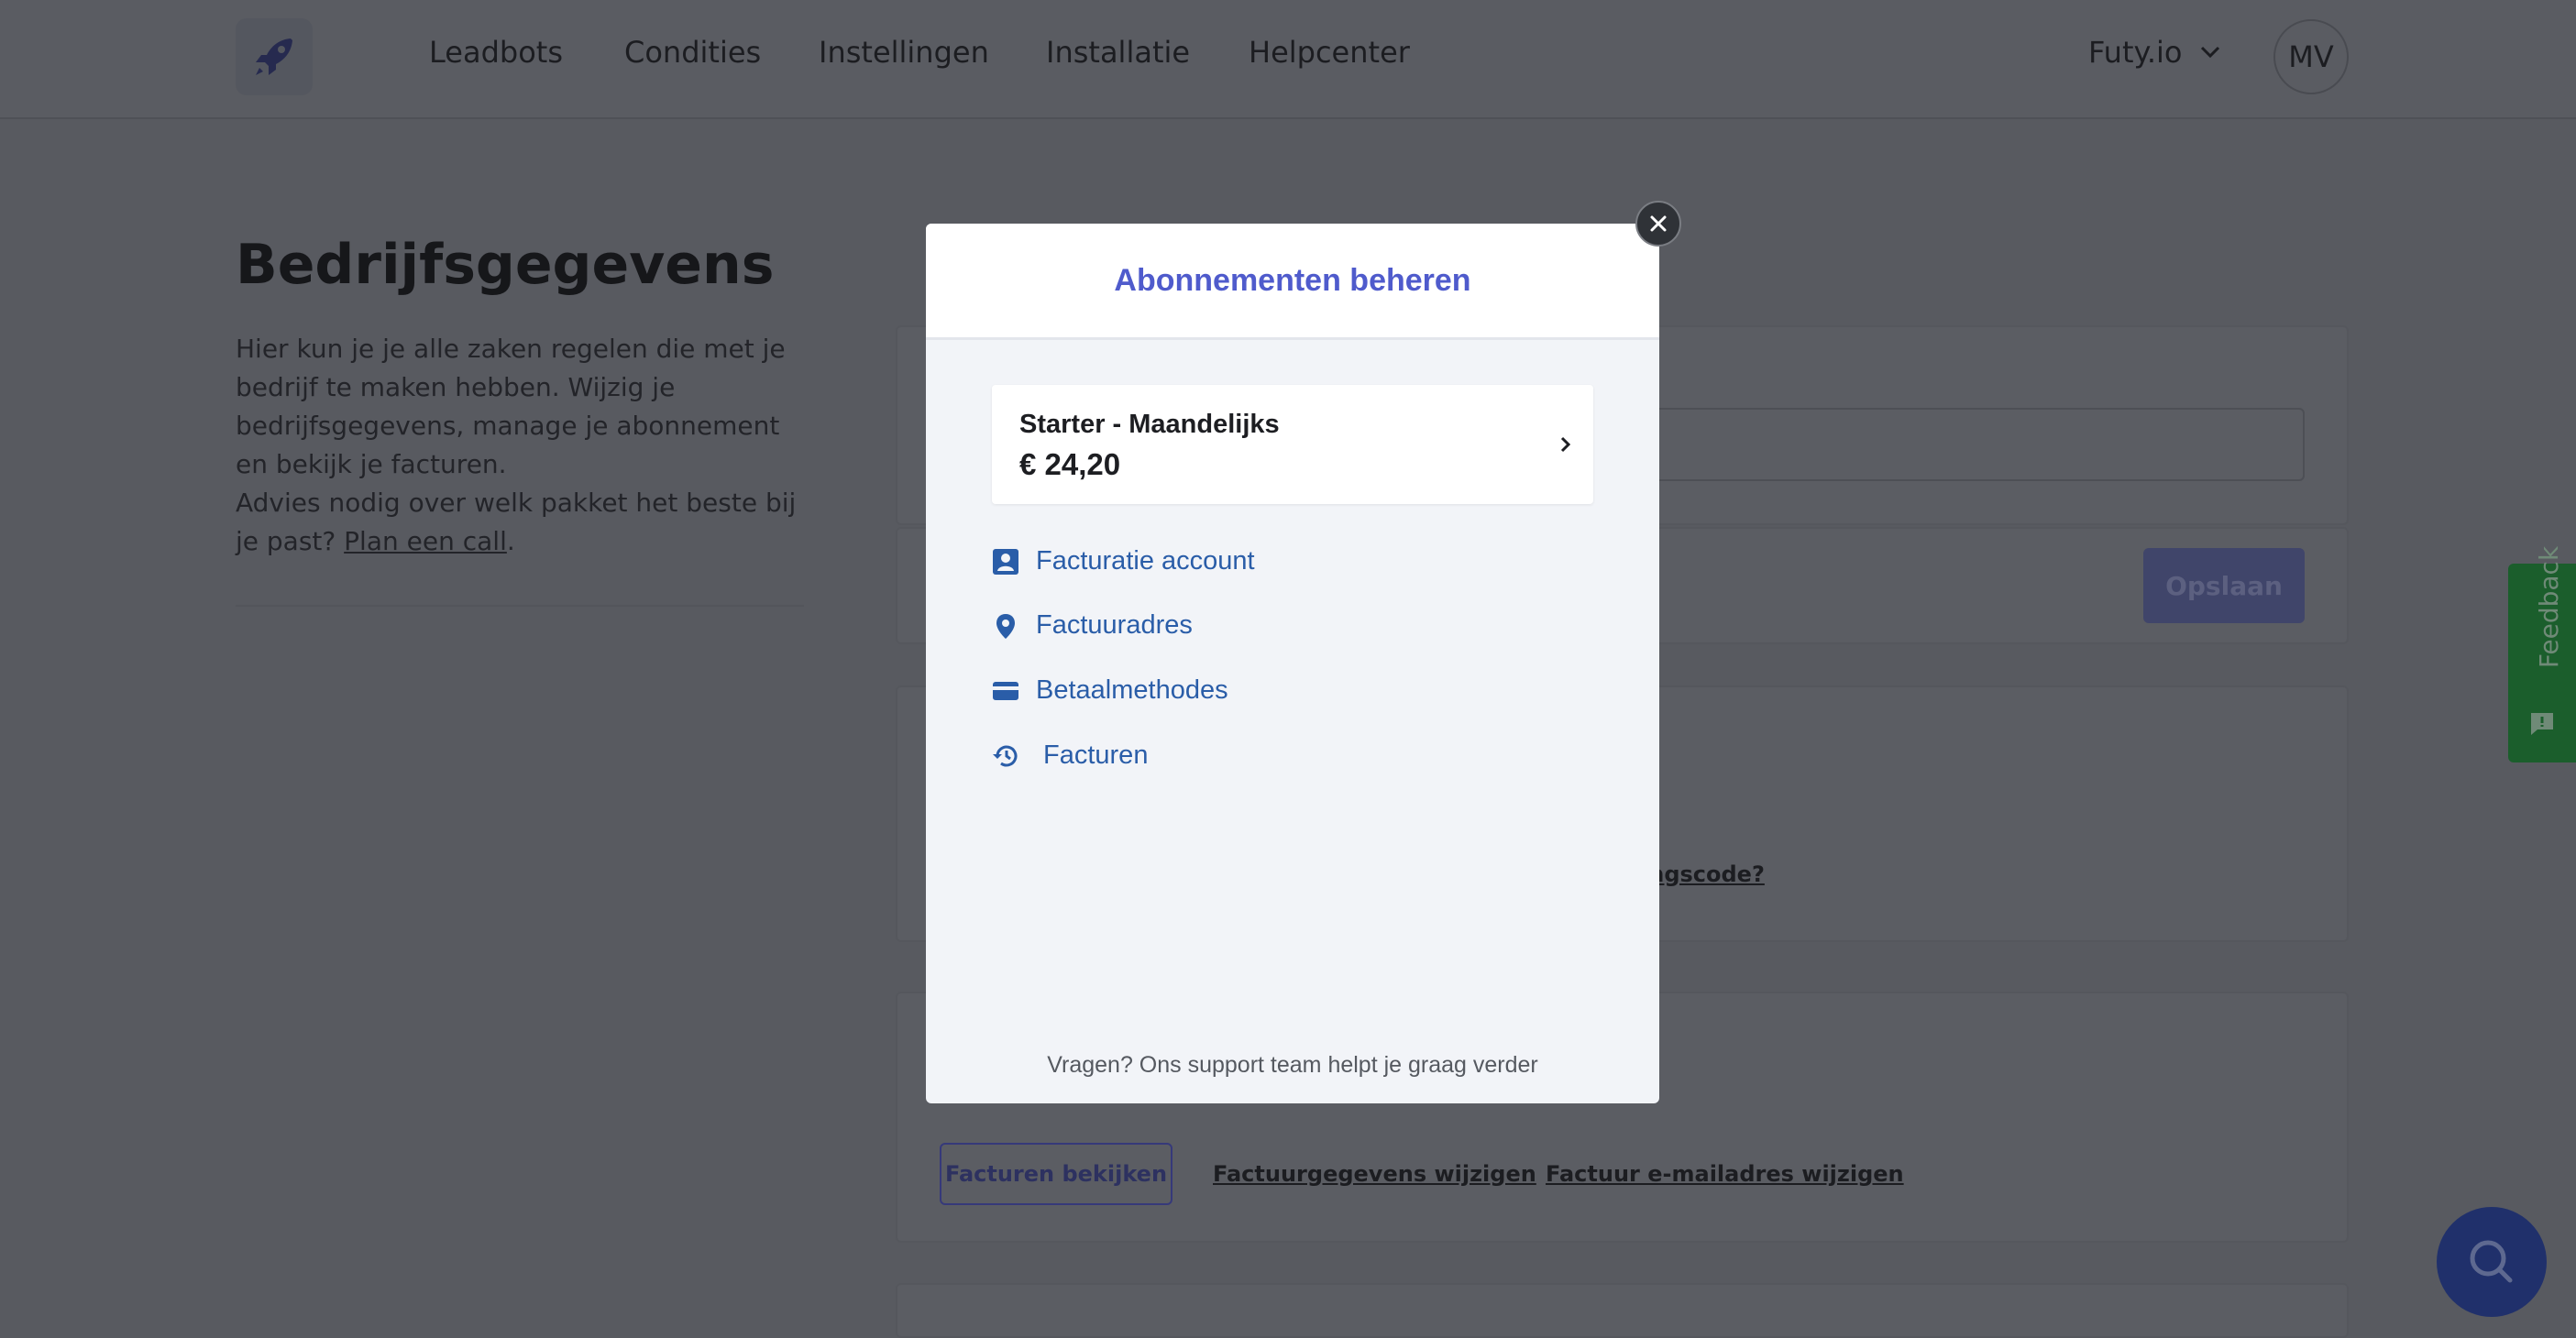 This screenshot has width=2576, height=1338. Describe the element at coordinates (1006, 756) in the screenshot. I see `history-icon` at that location.